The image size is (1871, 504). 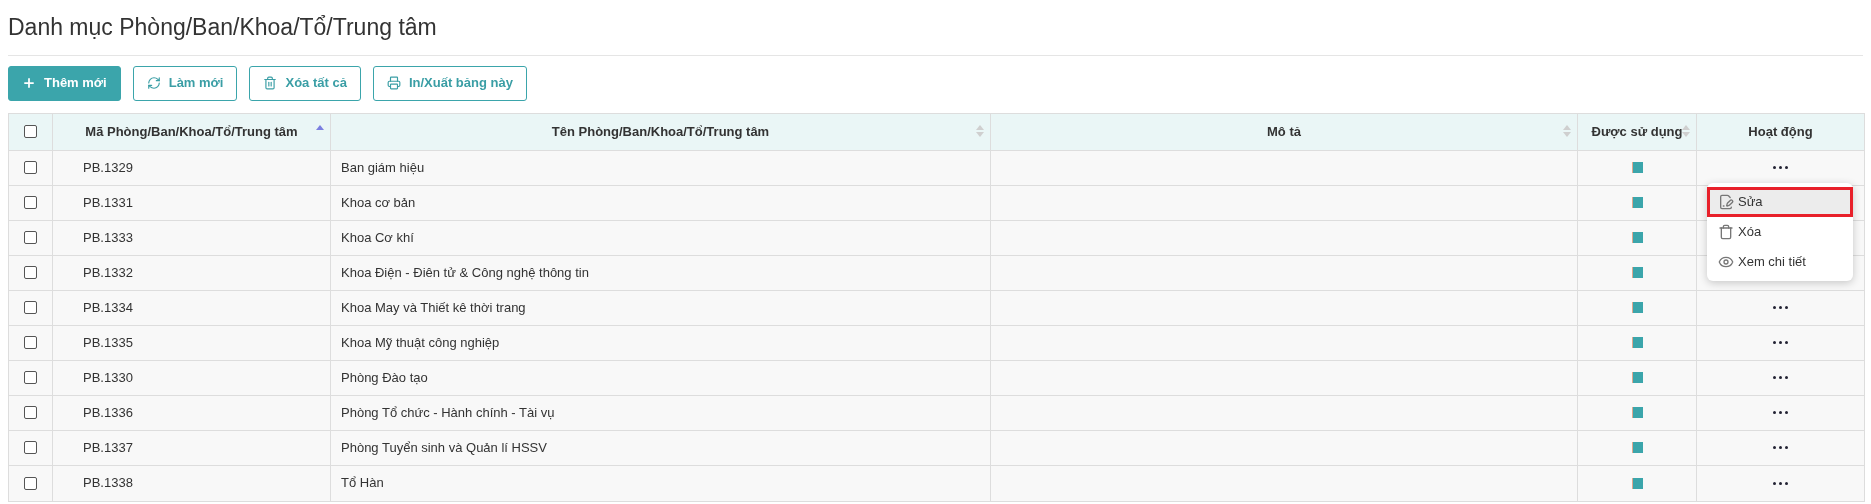 I want to click on table-cell-text: Khoa Cơ khí, so click(x=377, y=237).